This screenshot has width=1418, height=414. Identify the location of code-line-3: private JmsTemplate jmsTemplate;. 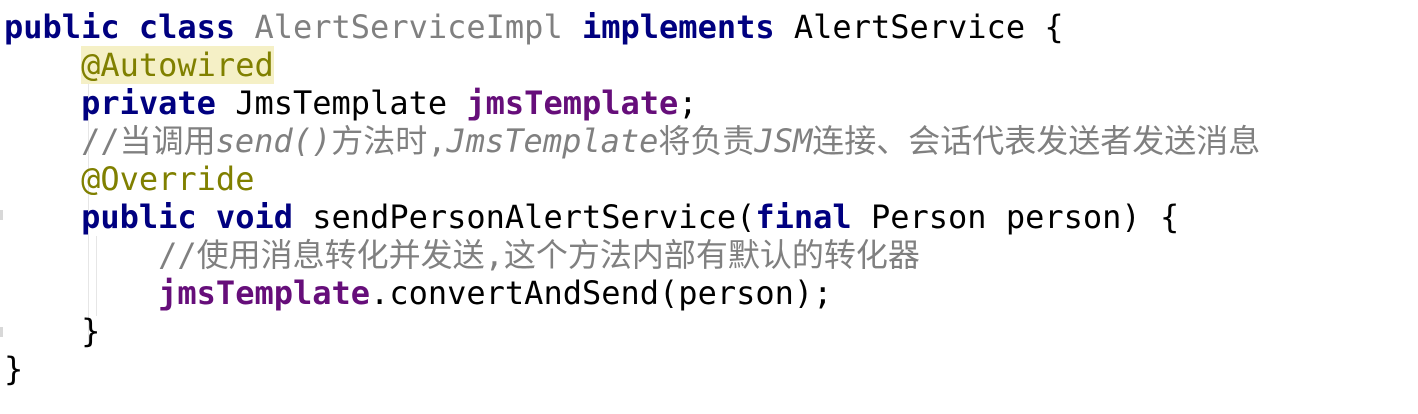
(351, 103).